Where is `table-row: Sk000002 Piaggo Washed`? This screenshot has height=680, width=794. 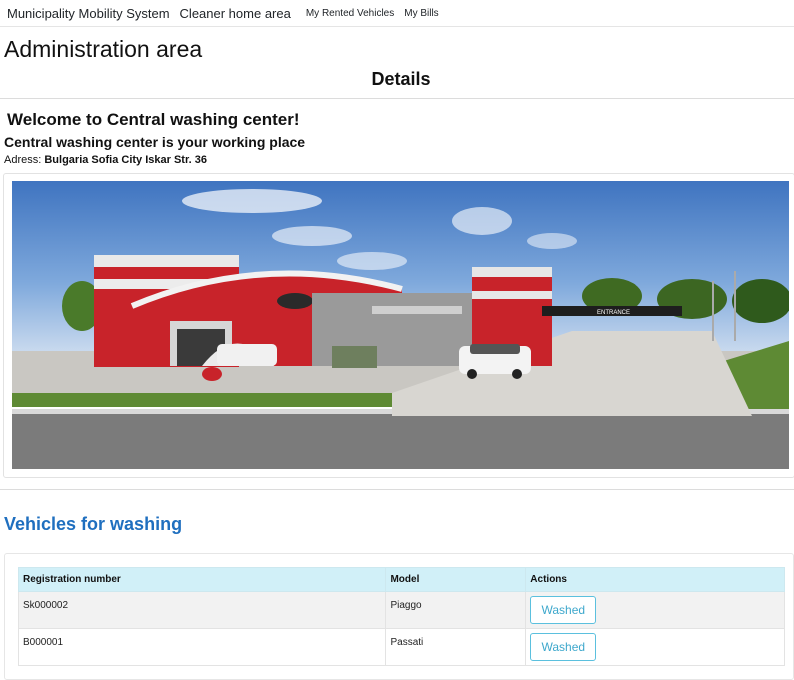 table-row: Sk000002 Piaggo Washed is located at coordinates (401, 610).